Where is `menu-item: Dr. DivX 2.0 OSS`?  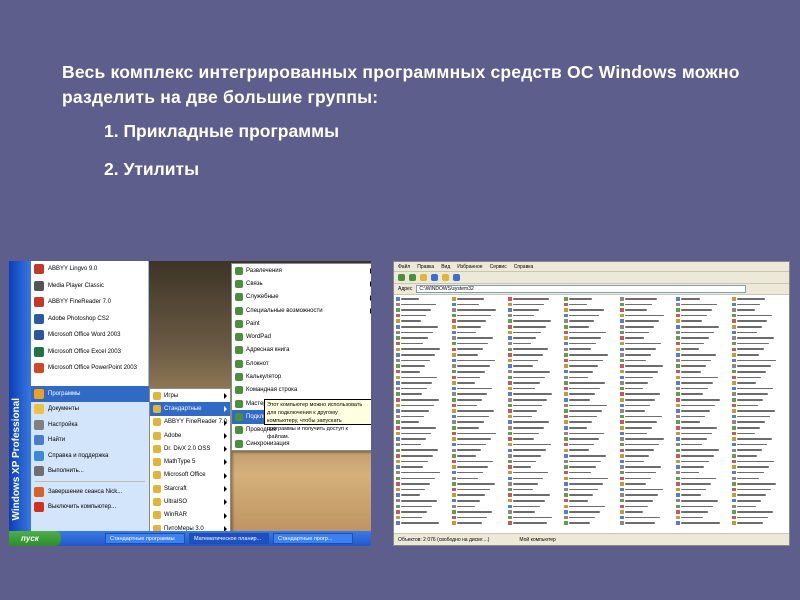 menu-item: Dr. DivX 2.0 OSS is located at coordinates (190, 448).